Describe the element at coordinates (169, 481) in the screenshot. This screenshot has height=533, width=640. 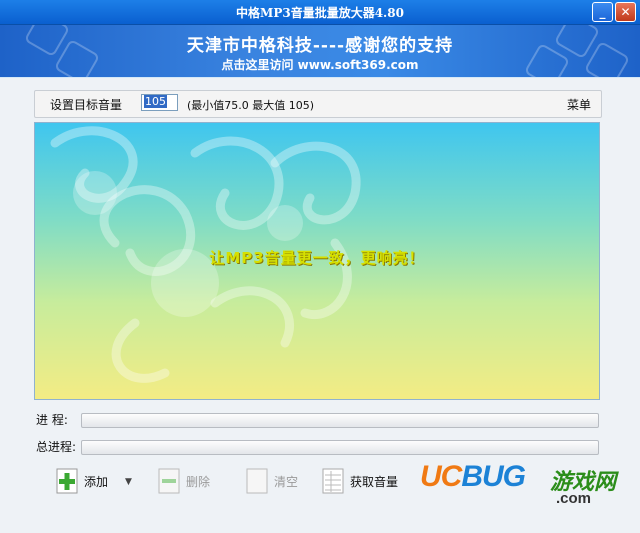
I see `minus-icon` at that location.